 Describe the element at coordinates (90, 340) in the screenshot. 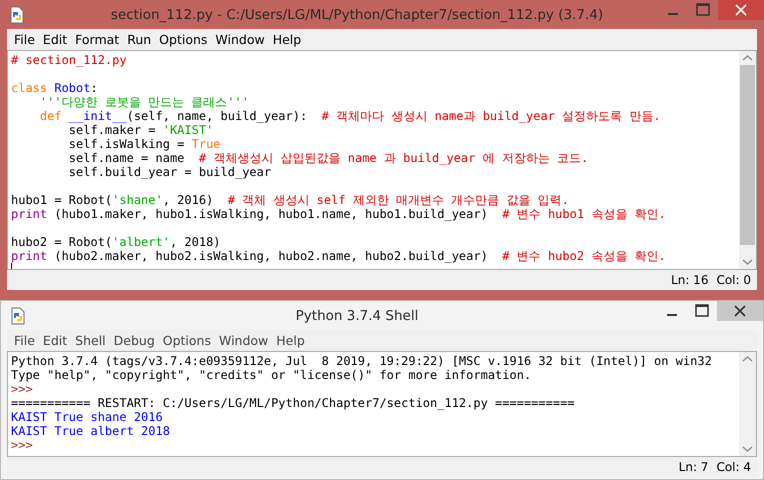

I see `menu-item: Shell` at that location.